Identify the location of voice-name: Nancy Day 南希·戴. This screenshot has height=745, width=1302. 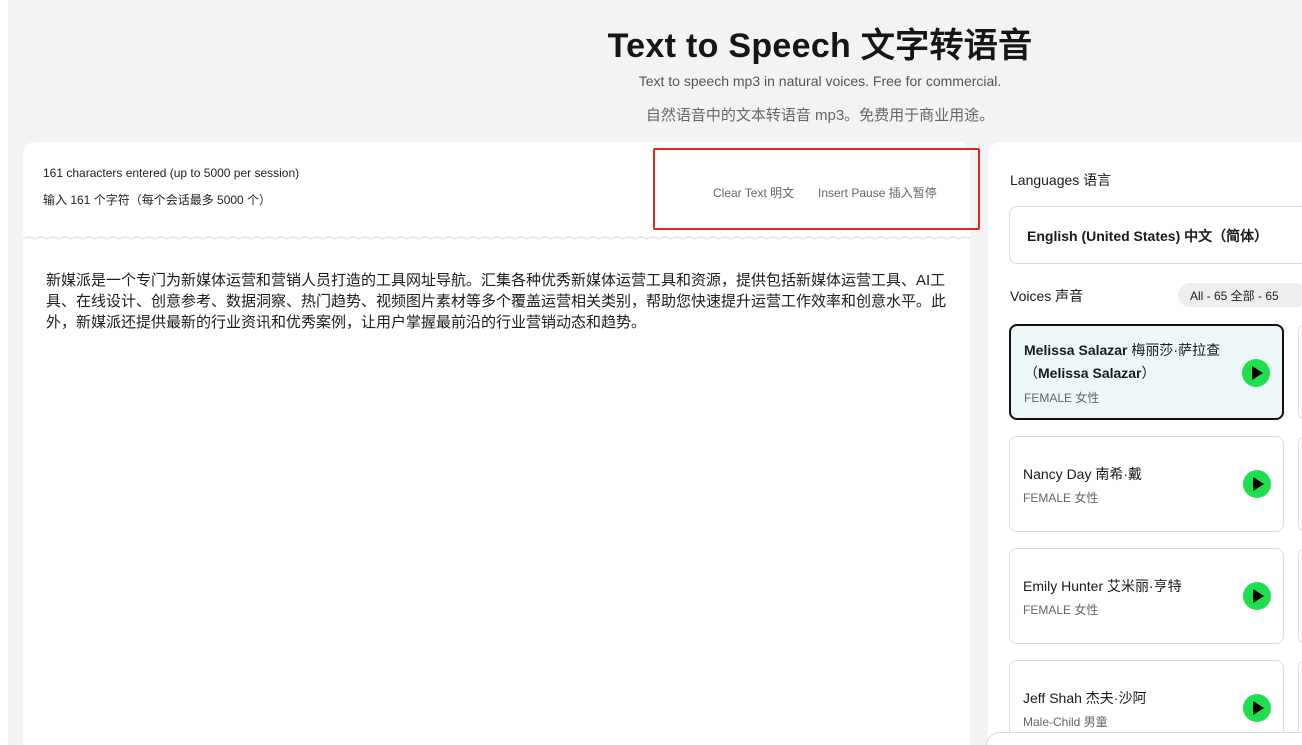
(1083, 474).